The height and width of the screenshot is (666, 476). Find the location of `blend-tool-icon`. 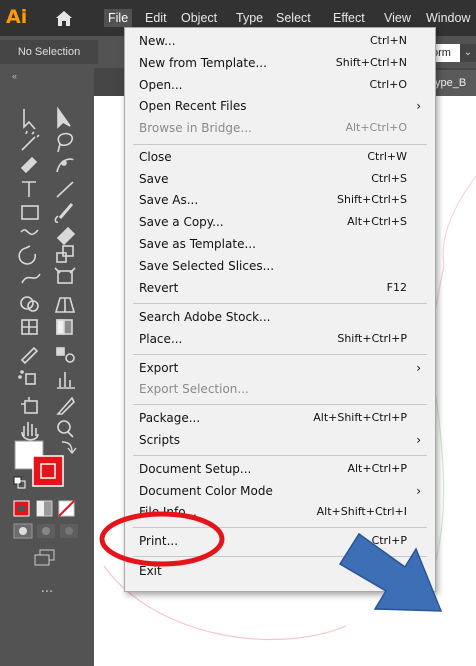

blend-tool-icon is located at coordinates (65, 355).